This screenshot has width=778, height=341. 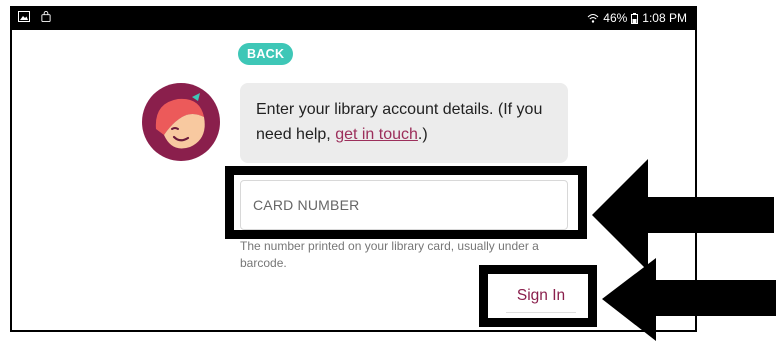 What do you see at coordinates (689, 299) in the screenshot?
I see `arrow-pointing-to-sign-in` at bounding box center [689, 299].